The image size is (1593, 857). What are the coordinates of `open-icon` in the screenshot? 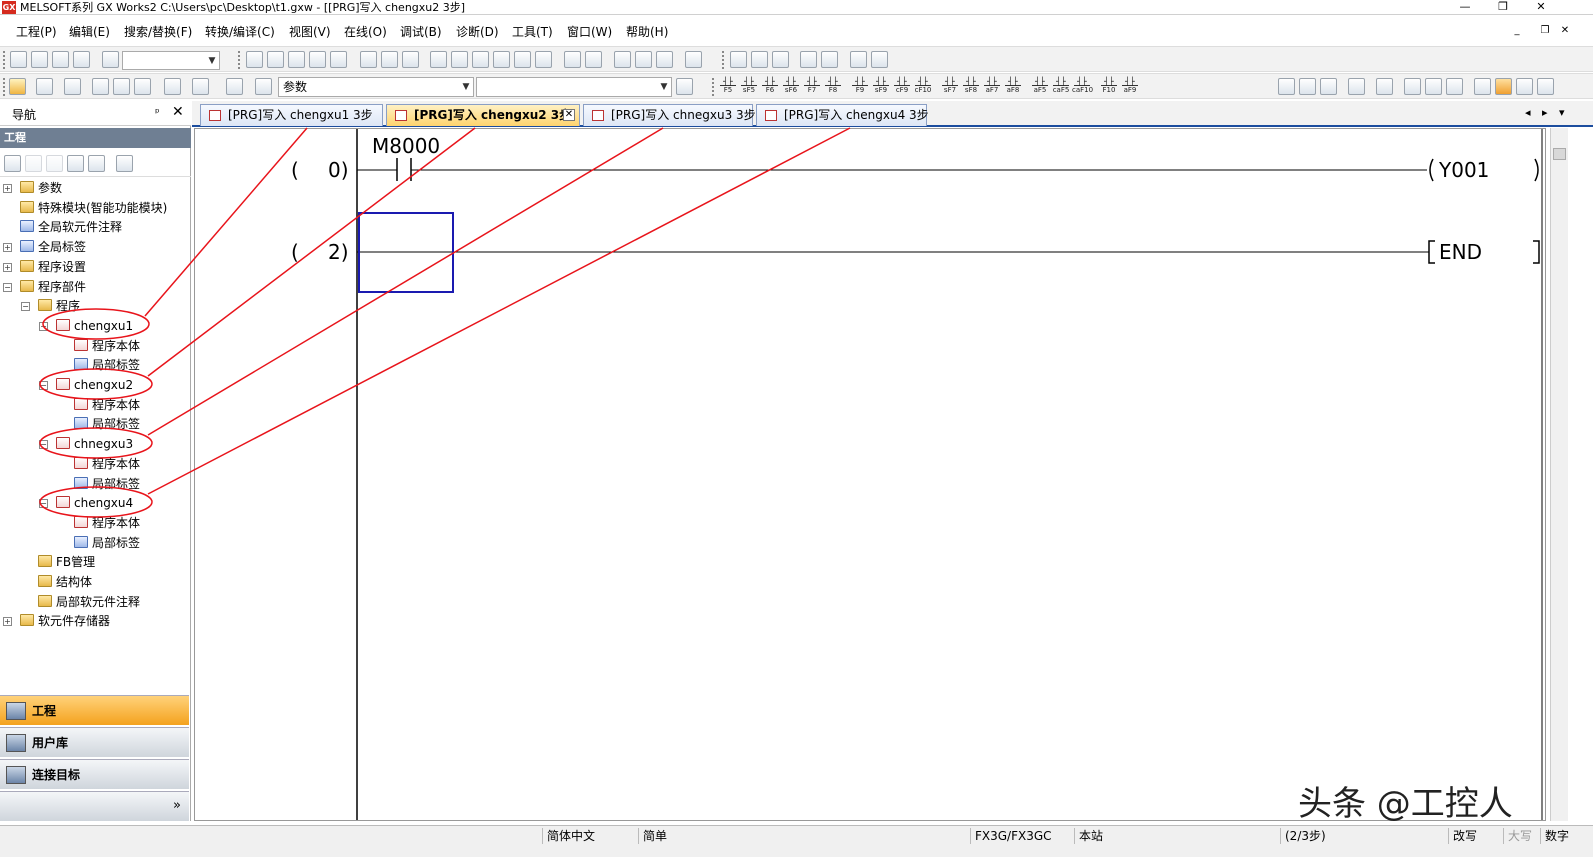 It's located at (39, 59).